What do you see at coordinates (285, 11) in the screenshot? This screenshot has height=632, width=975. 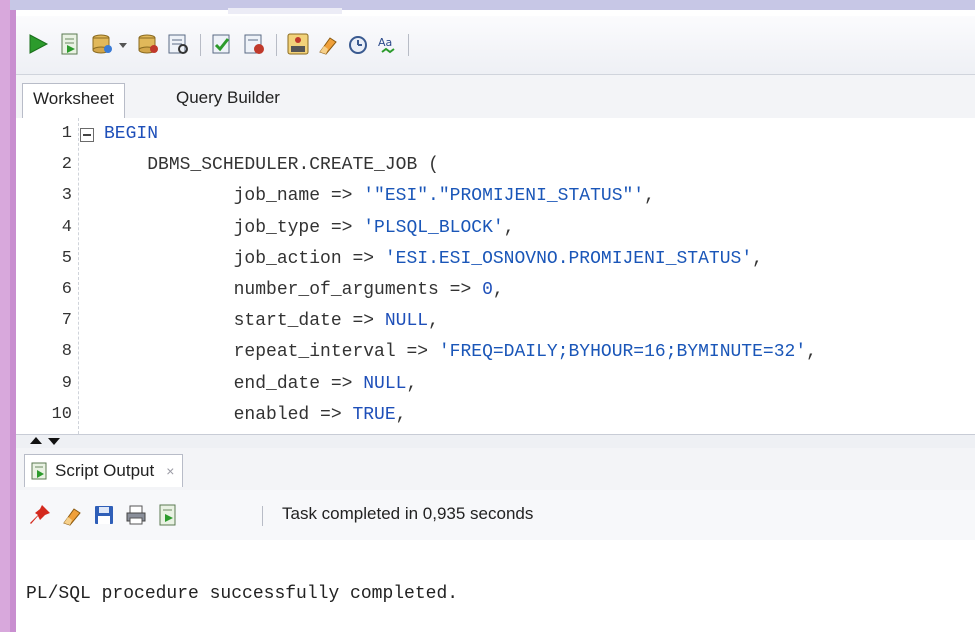 I see `window-frame-highlight` at bounding box center [285, 11].